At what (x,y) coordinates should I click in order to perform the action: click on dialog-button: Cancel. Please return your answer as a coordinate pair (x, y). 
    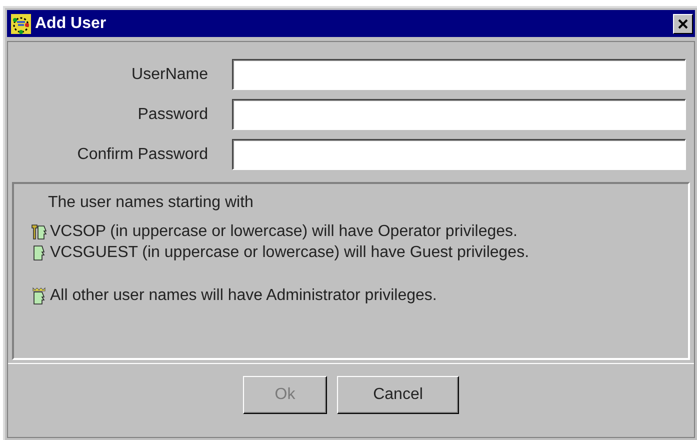
    Looking at the image, I should click on (398, 395).